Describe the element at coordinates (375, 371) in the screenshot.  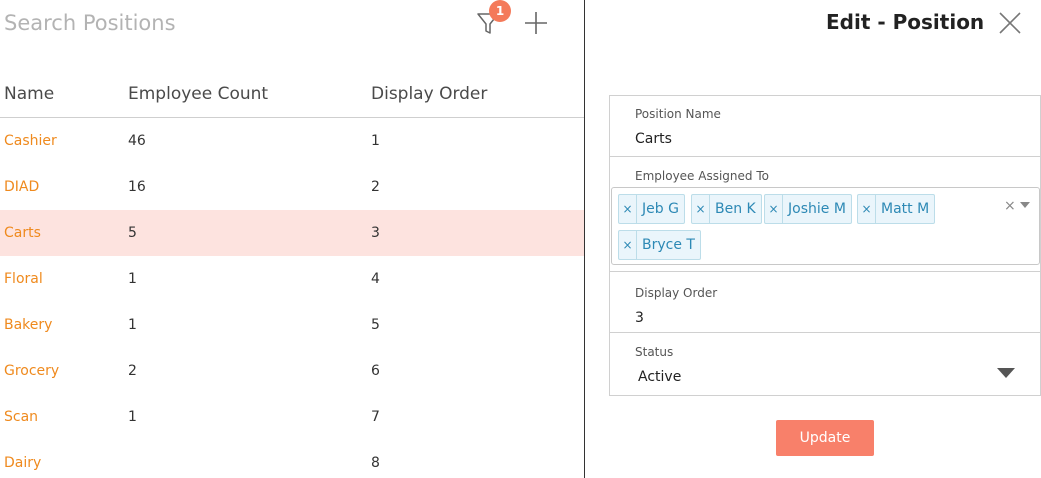
I see `display-order-cell: 6` at that location.